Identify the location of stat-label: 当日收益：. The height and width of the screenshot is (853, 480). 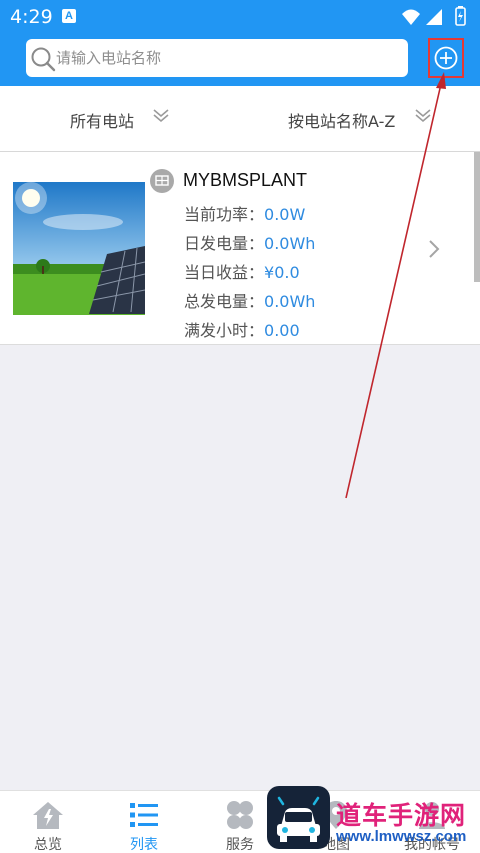
(224, 272).